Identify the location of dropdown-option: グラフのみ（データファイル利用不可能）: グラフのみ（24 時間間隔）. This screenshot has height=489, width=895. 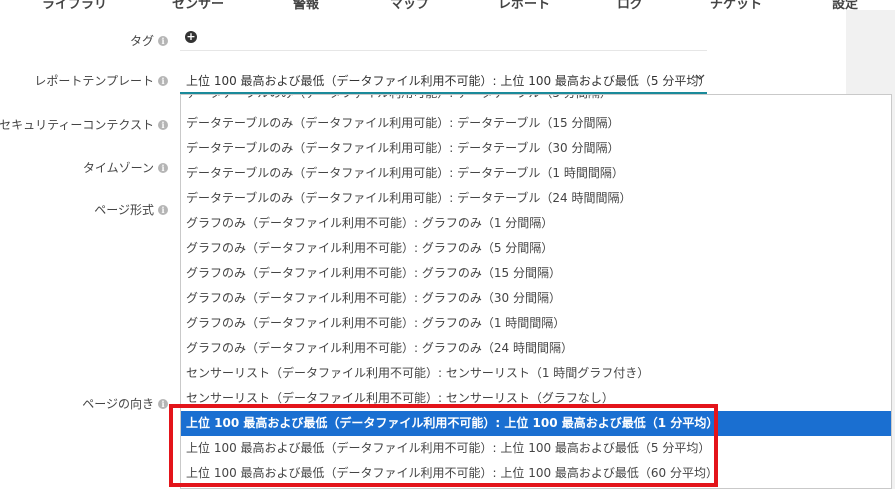
(536, 348).